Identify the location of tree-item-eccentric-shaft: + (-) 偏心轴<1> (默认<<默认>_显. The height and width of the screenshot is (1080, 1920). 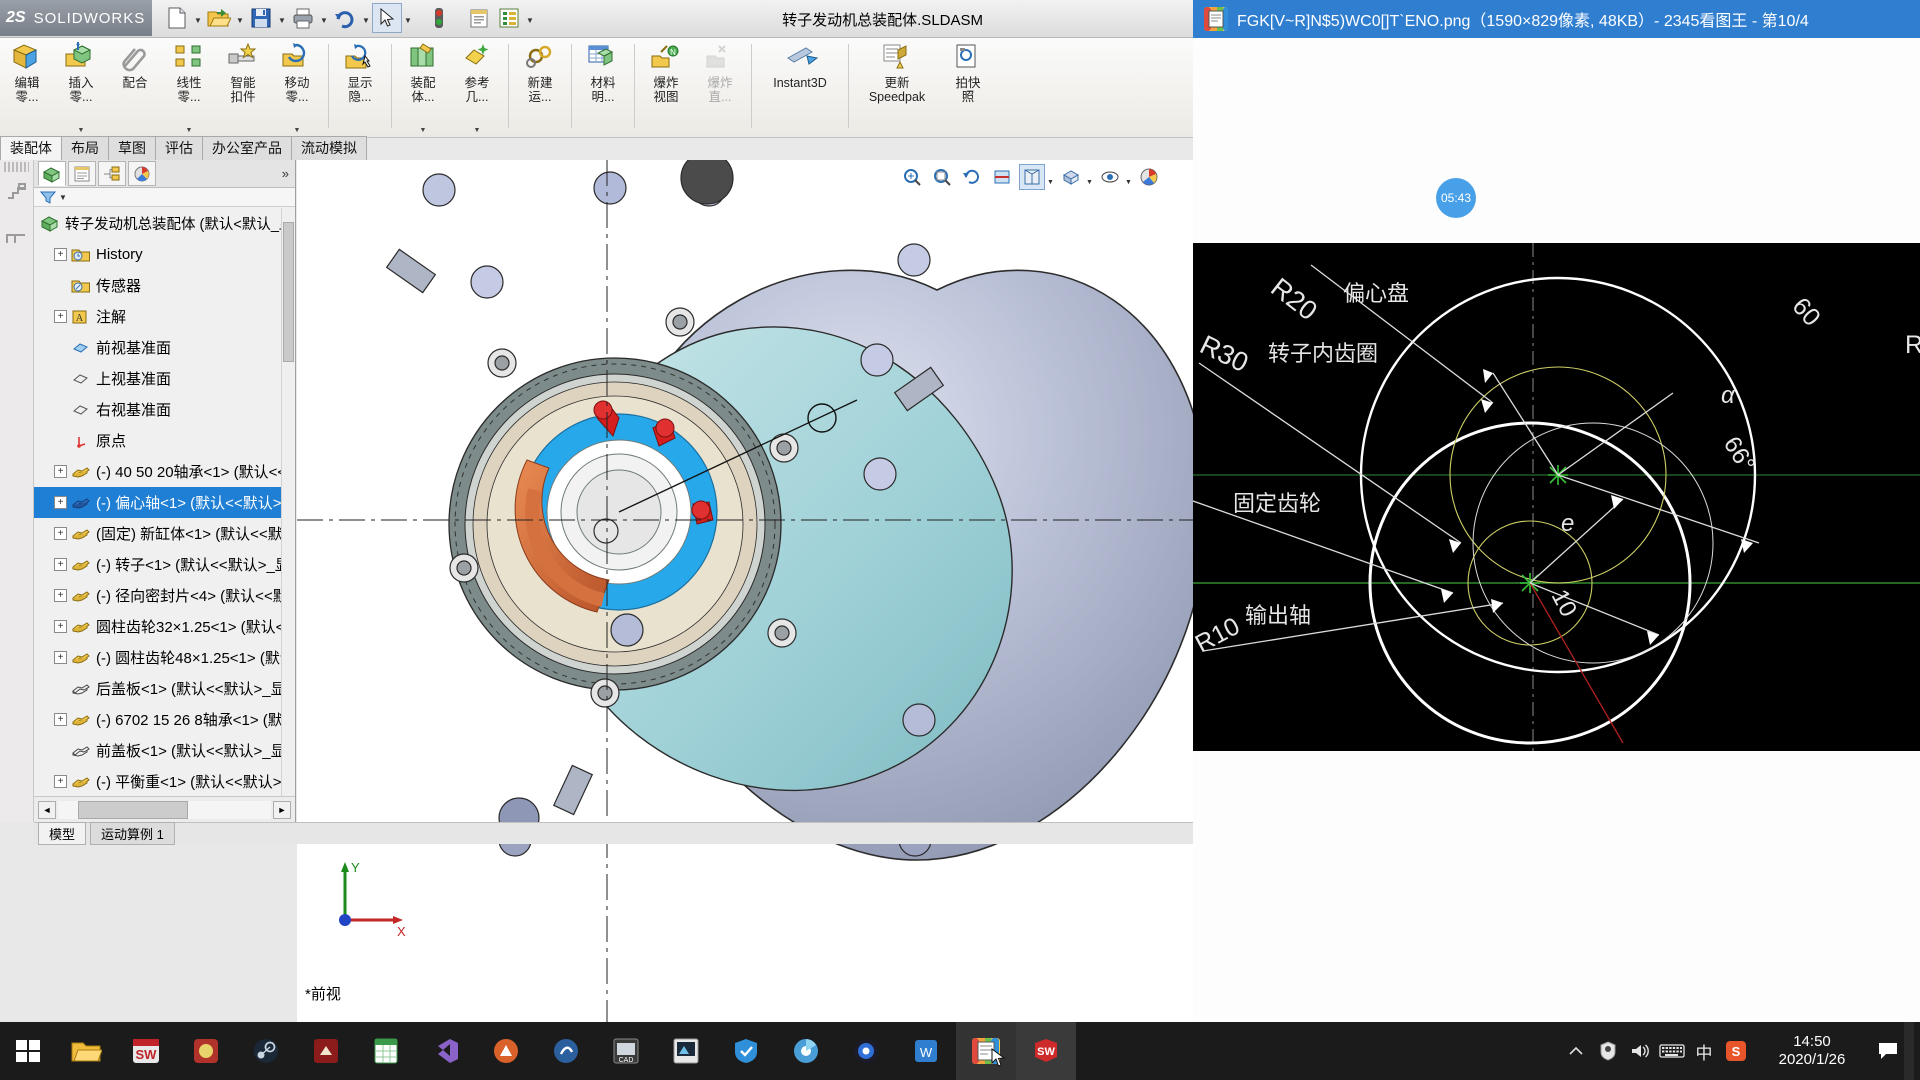
(164, 502).